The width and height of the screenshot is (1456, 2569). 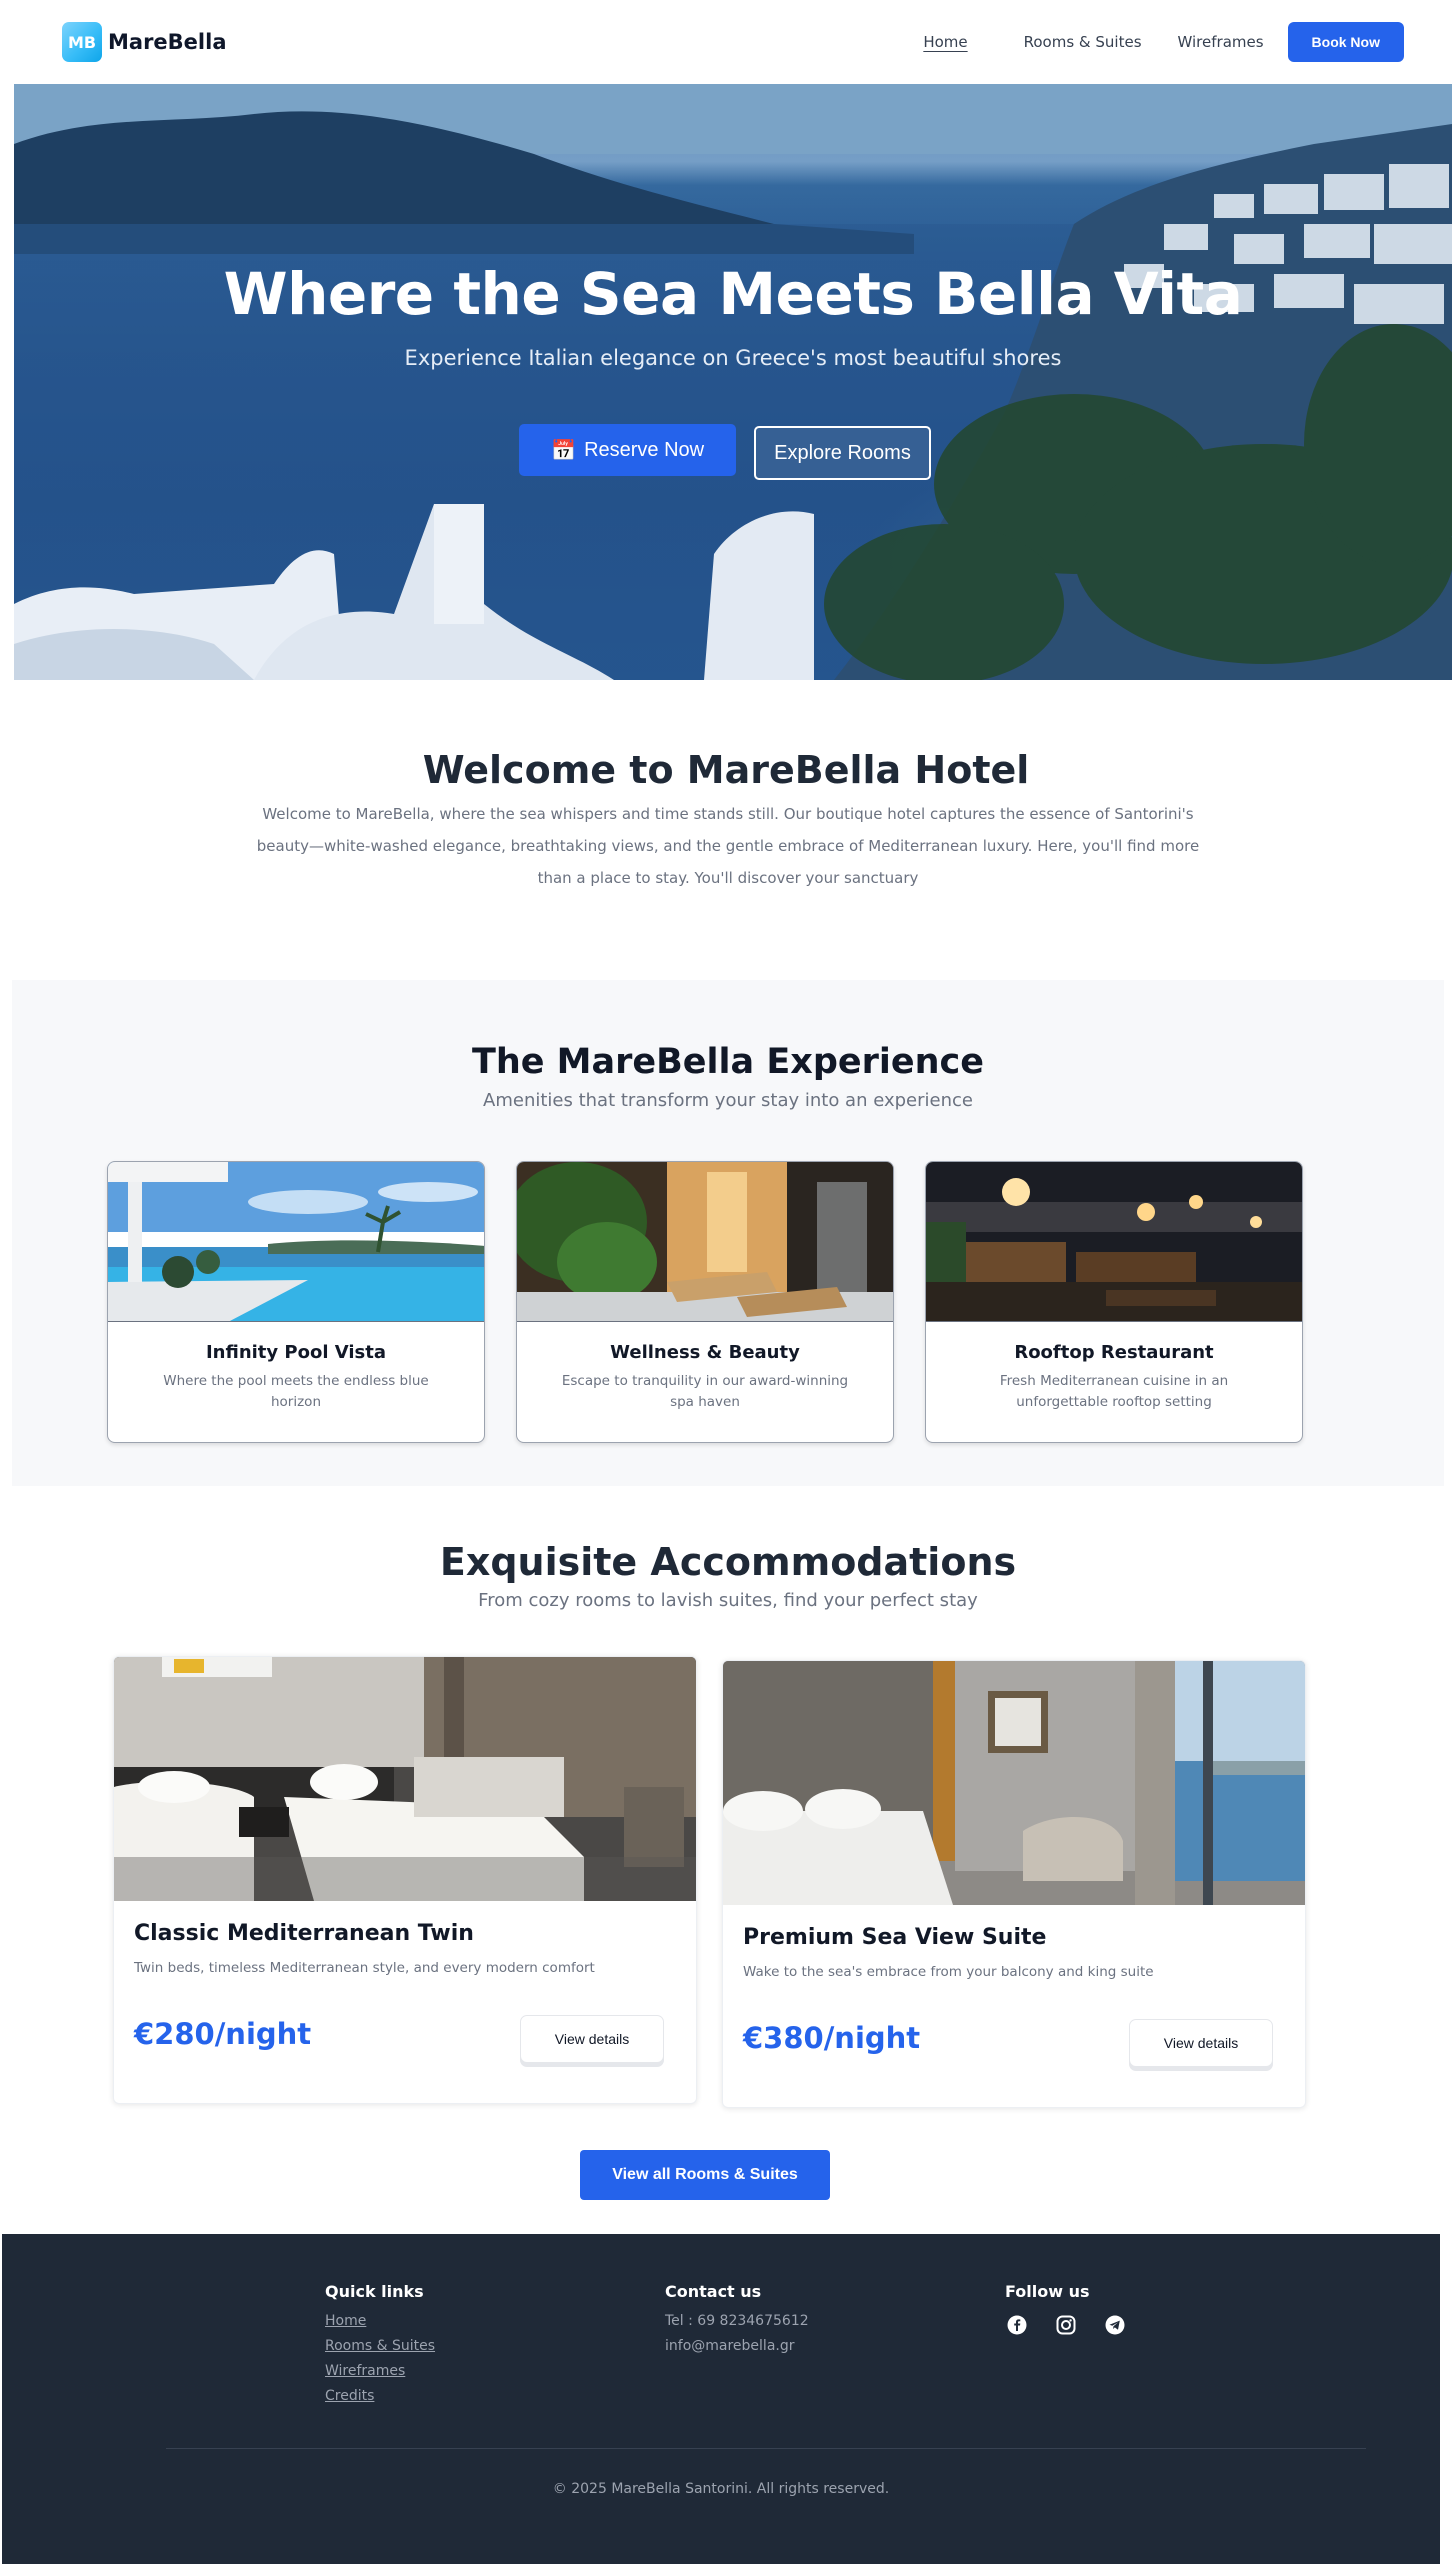 I want to click on restaurant-image, so click(x=1114, y=1242).